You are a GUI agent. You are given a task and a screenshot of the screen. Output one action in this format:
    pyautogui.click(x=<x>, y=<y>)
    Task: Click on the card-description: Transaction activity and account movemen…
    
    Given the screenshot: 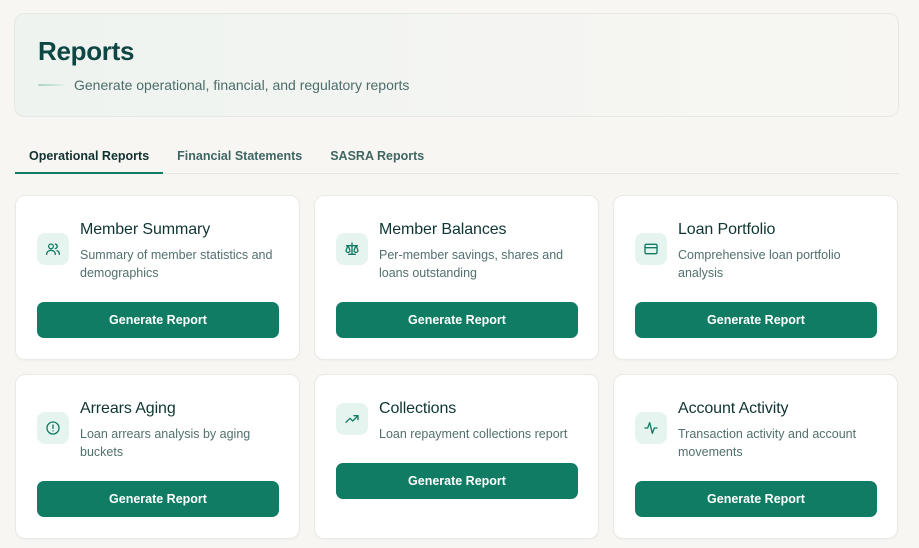 What is the action you would take?
    pyautogui.click(x=767, y=443)
    